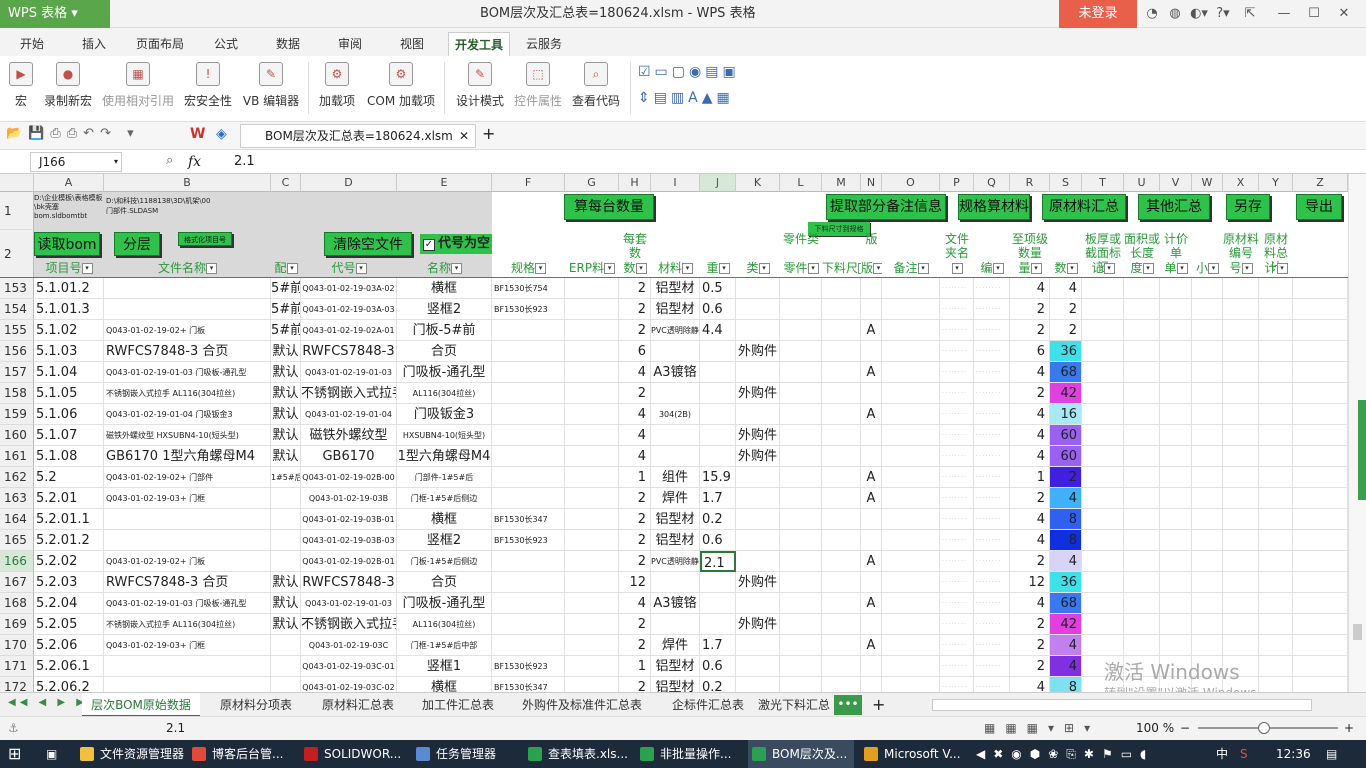 Image resolution: width=1366 pixels, height=768 pixels. Describe the element at coordinates (718, 666) in the screenshot. I see `cell-j: 0.6` at that location.